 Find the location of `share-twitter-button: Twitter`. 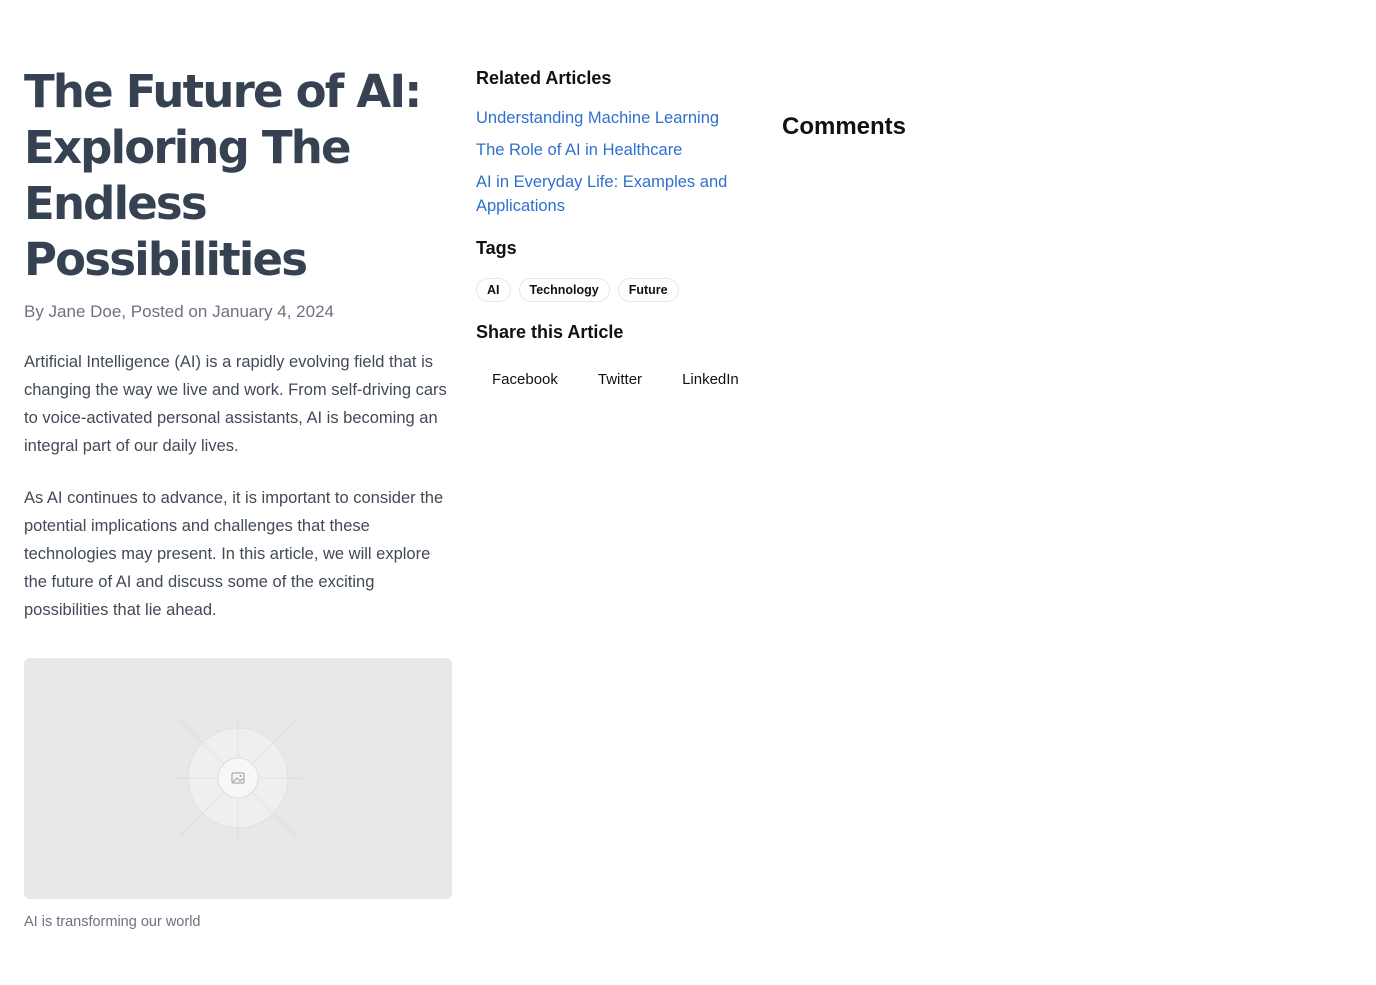

share-twitter-button: Twitter is located at coordinates (620, 380).